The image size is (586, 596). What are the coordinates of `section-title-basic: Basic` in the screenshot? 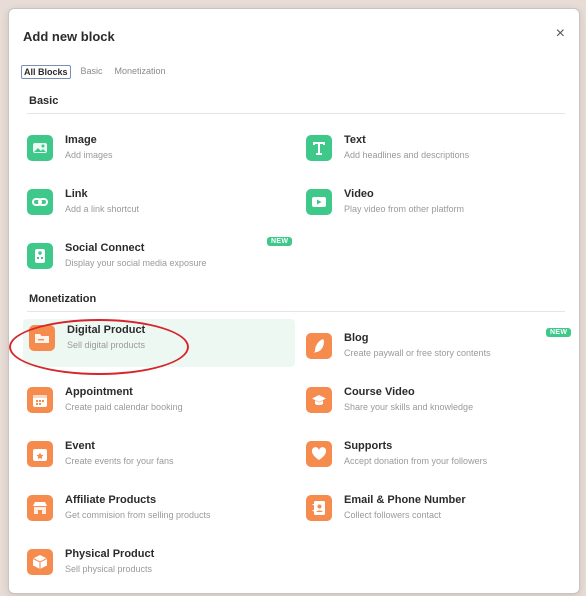 It's located at (44, 101).